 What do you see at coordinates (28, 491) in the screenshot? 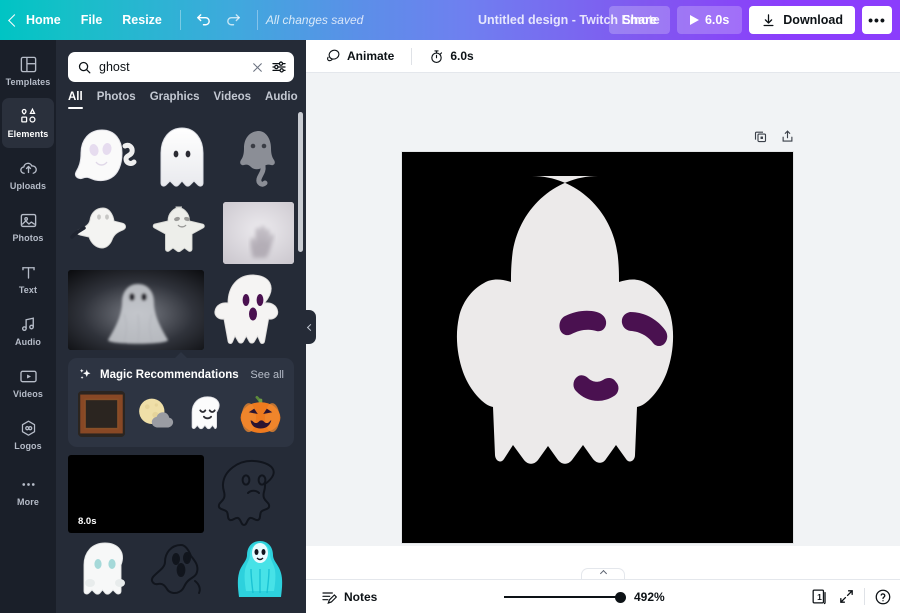
I see `sidebar-item-more: More` at bounding box center [28, 491].